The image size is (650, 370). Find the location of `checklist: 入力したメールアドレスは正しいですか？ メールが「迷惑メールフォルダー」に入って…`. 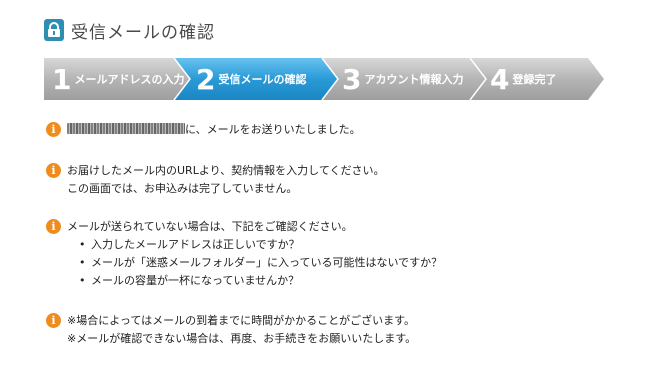

checklist: 入力したメールアドレスは正しいですか？ メールが「迷惑メールフォルダー」に入って… is located at coordinates (254, 263).